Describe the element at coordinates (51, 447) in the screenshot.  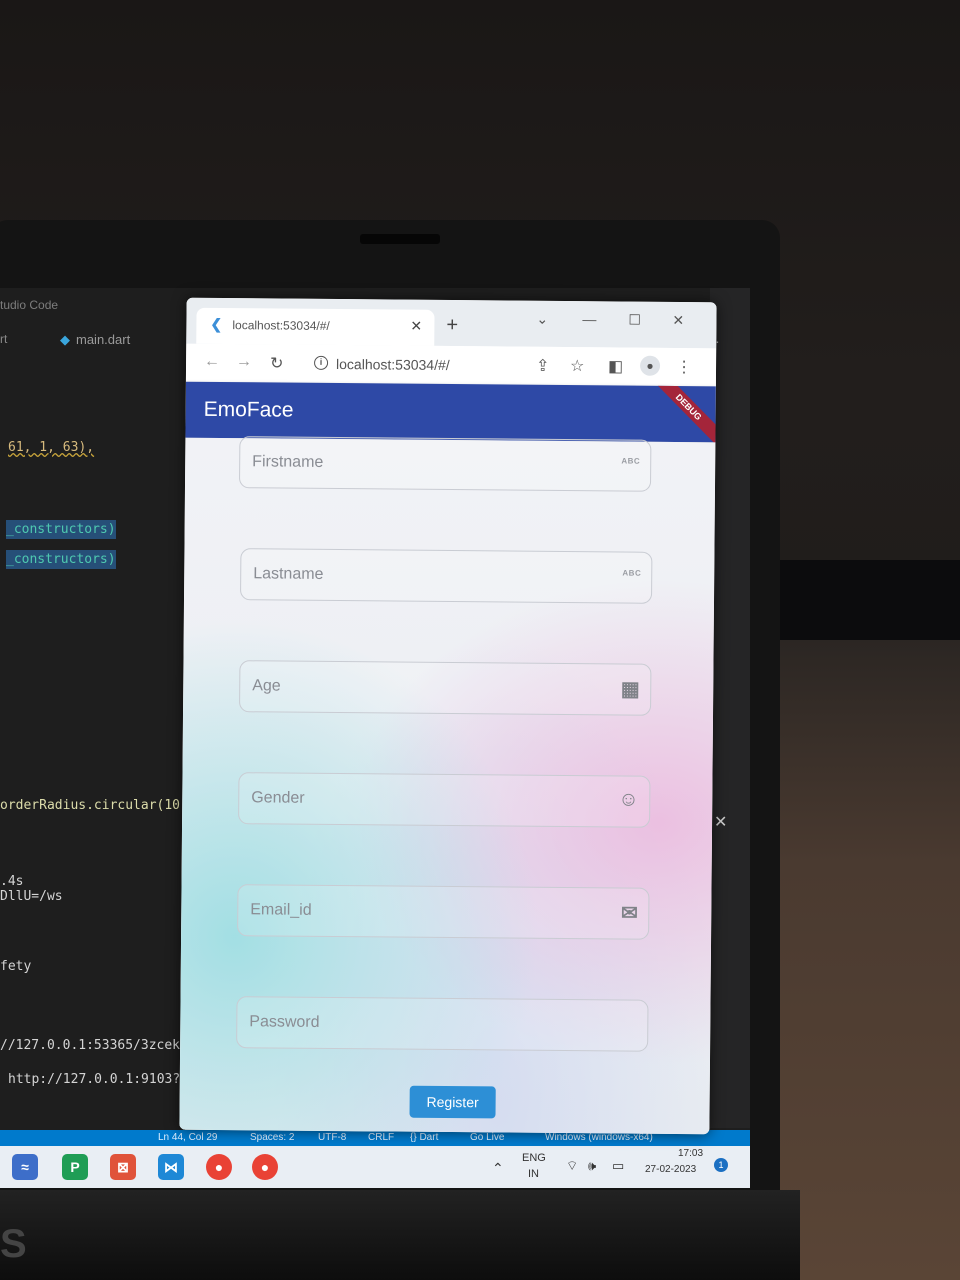
I see `code-line: 61, 1, 63),` at that location.